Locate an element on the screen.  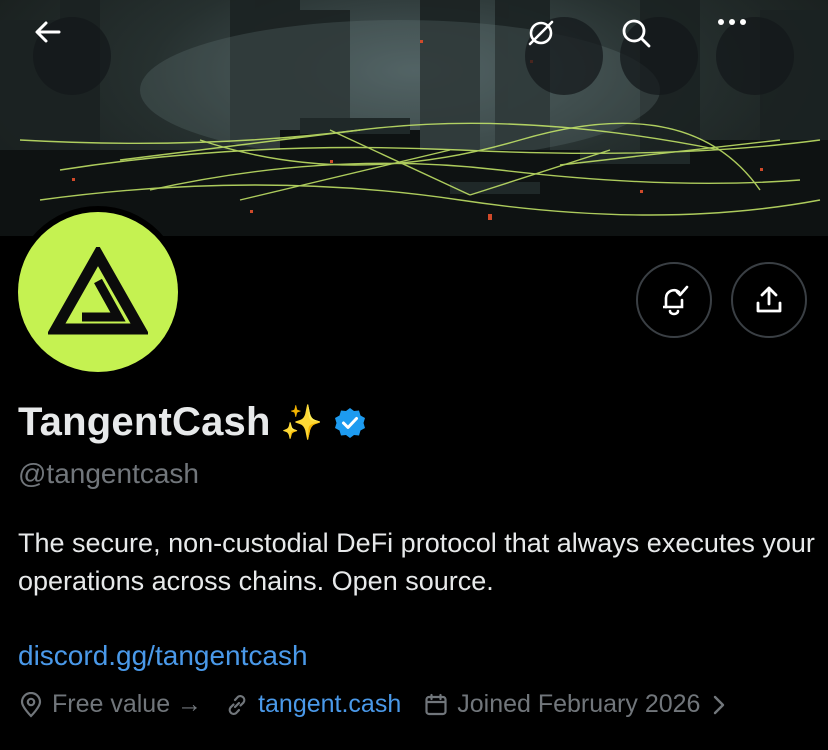
location-item: Free value → is located at coordinates (110, 704).